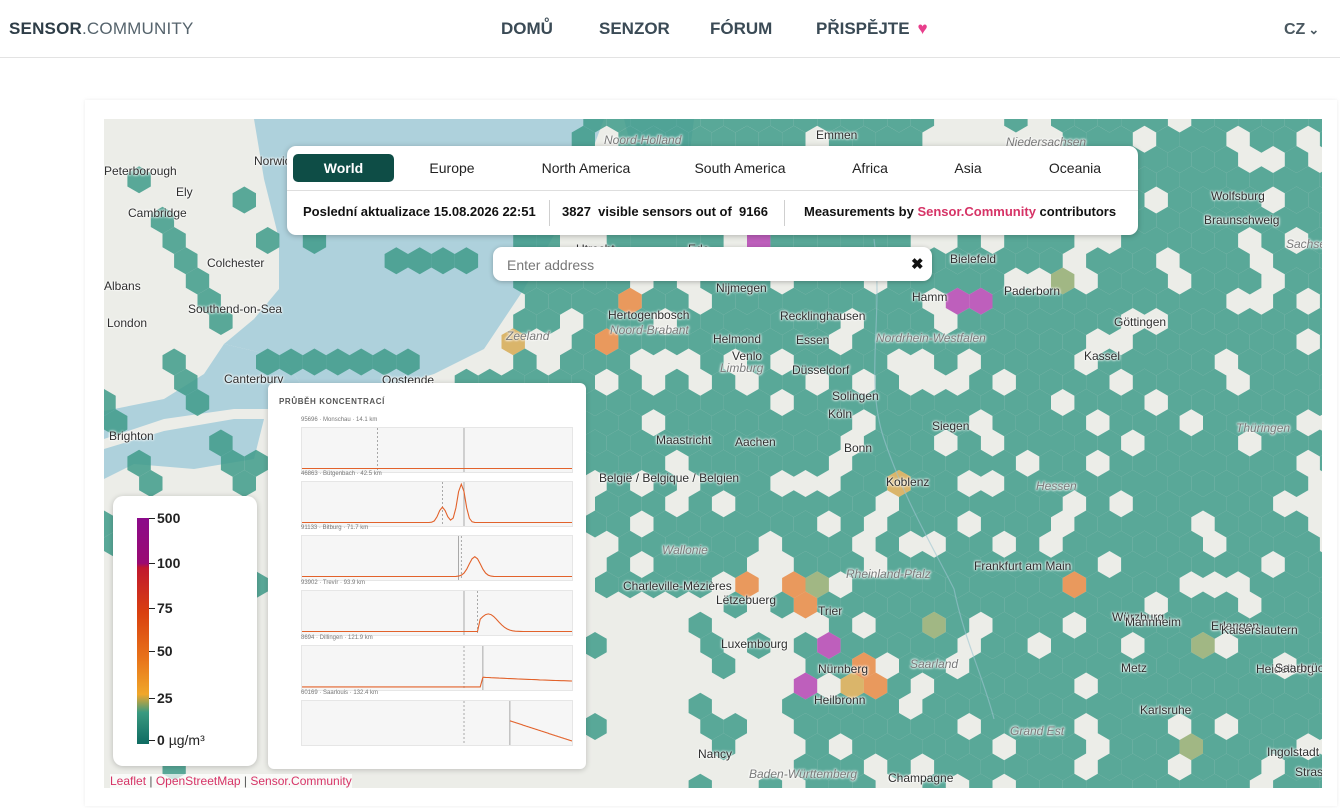 This screenshot has height=808, width=1340. I want to click on map-label: Frankfurt am Main, so click(1023, 566).